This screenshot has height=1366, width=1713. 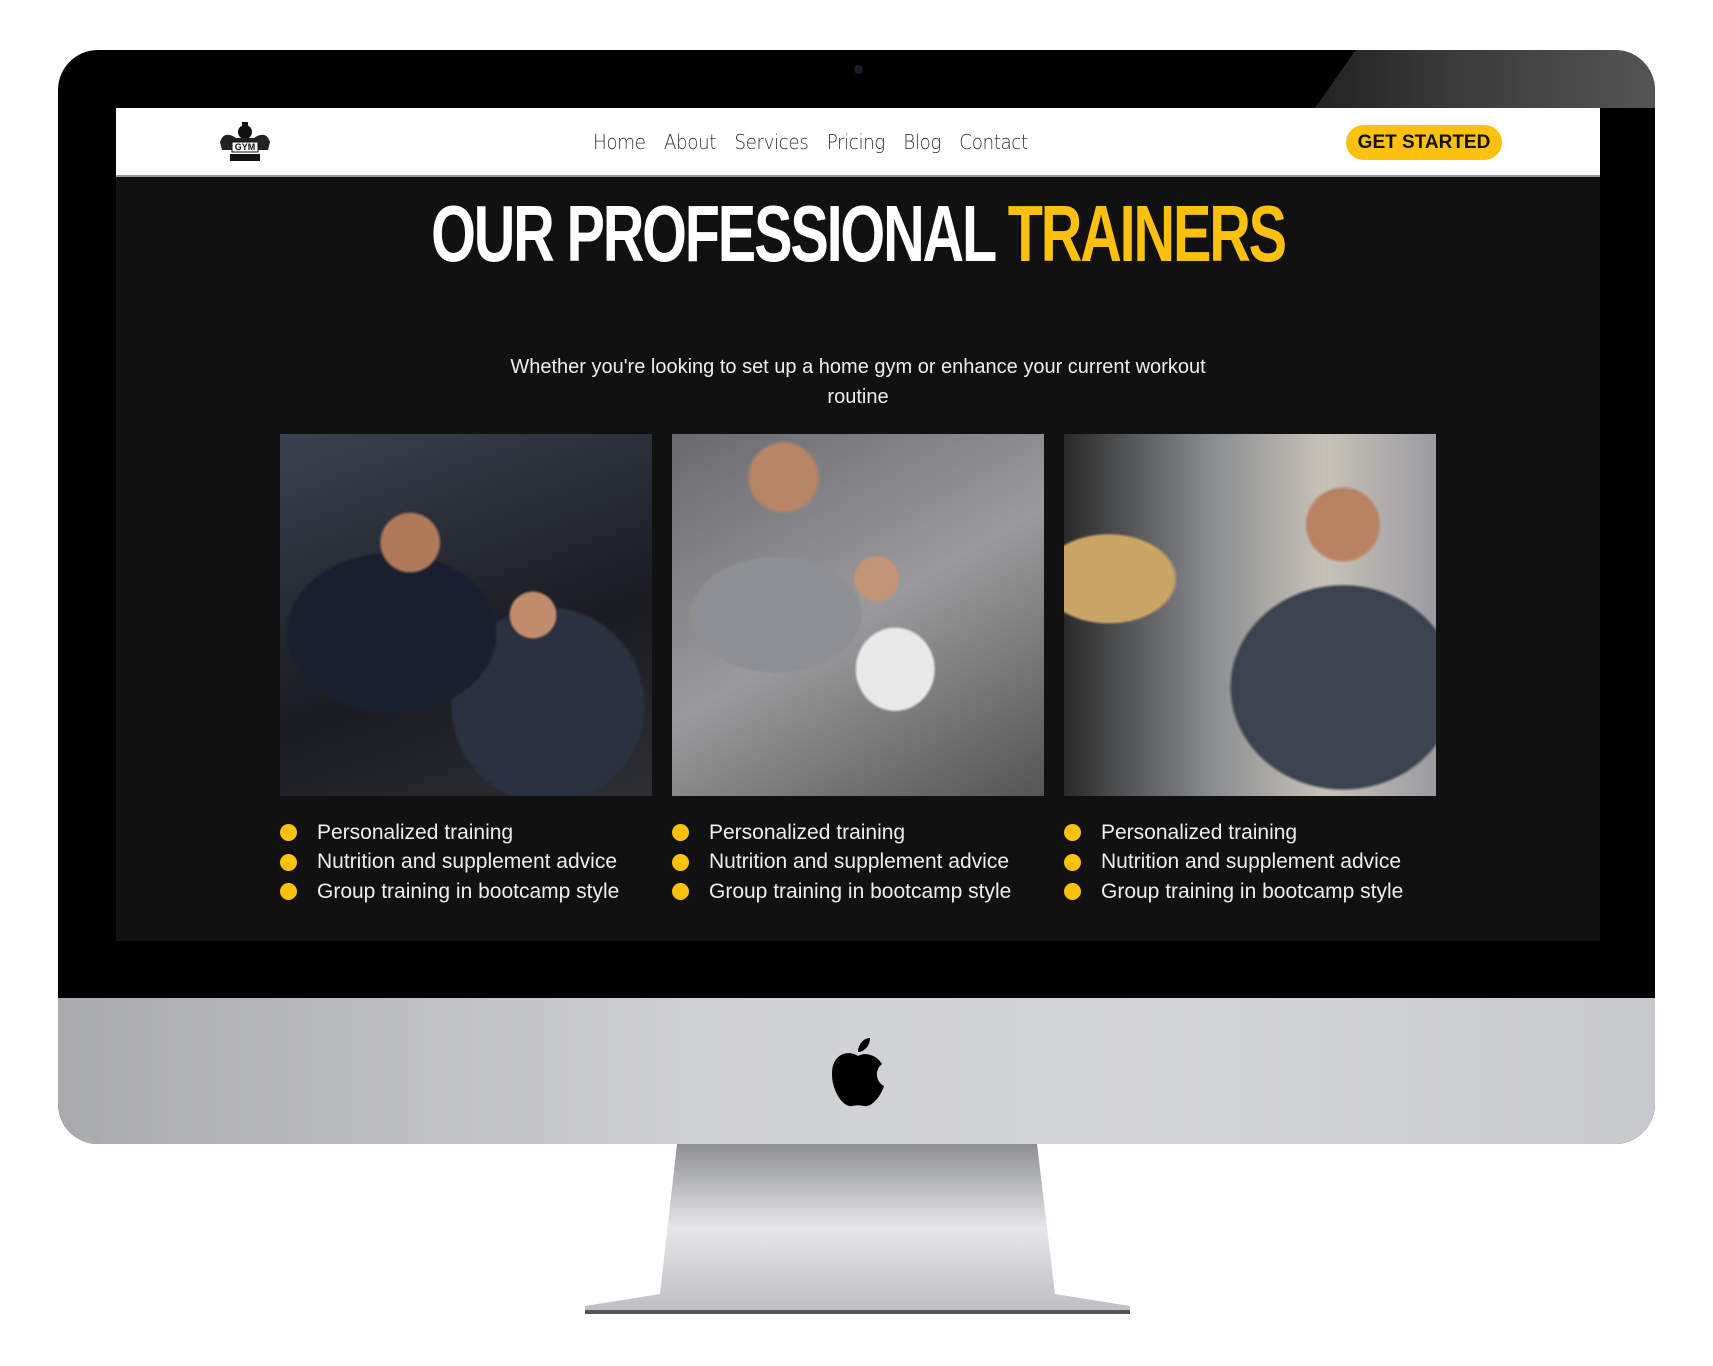 What do you see at coordinates (922, 142) in the screenshot?
I see `nav-blog: Blog` at bounding box center [922, 142].